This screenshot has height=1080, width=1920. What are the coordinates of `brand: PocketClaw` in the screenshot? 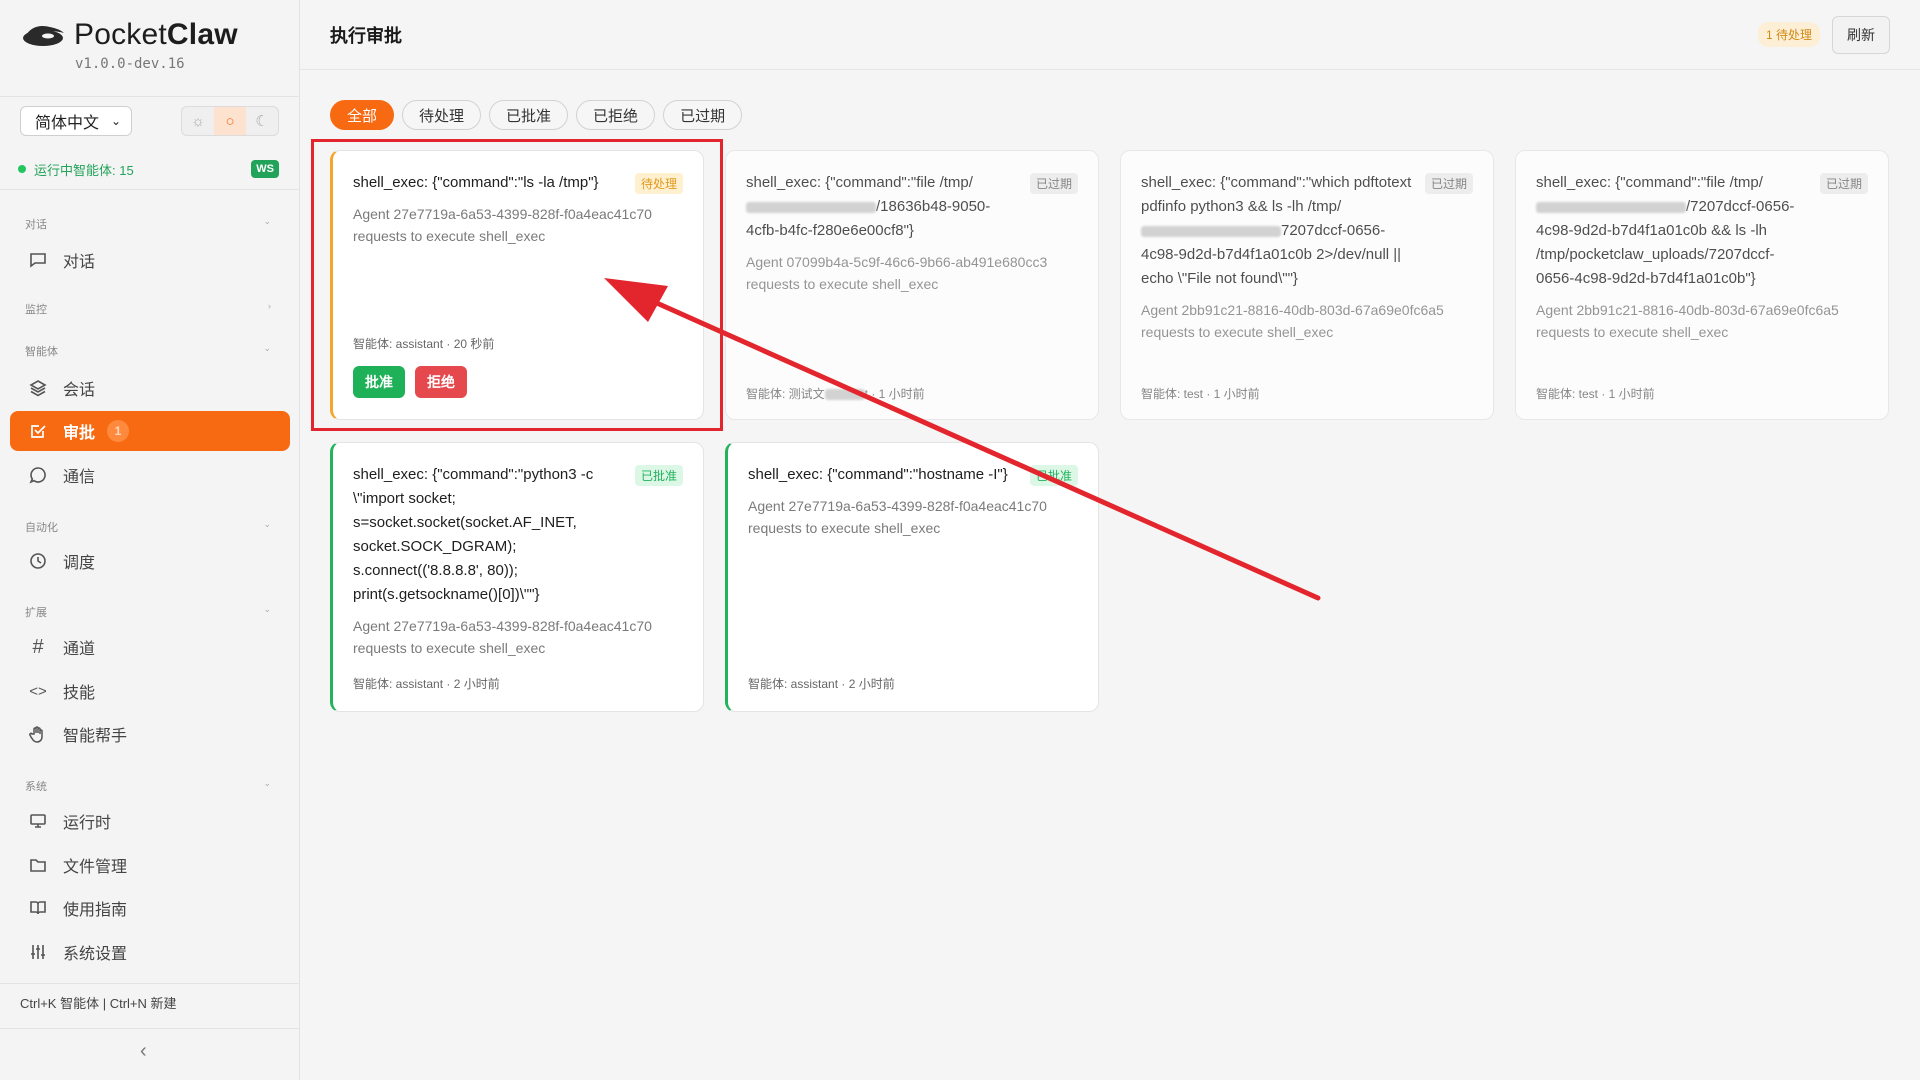 It's located at (149, 26).